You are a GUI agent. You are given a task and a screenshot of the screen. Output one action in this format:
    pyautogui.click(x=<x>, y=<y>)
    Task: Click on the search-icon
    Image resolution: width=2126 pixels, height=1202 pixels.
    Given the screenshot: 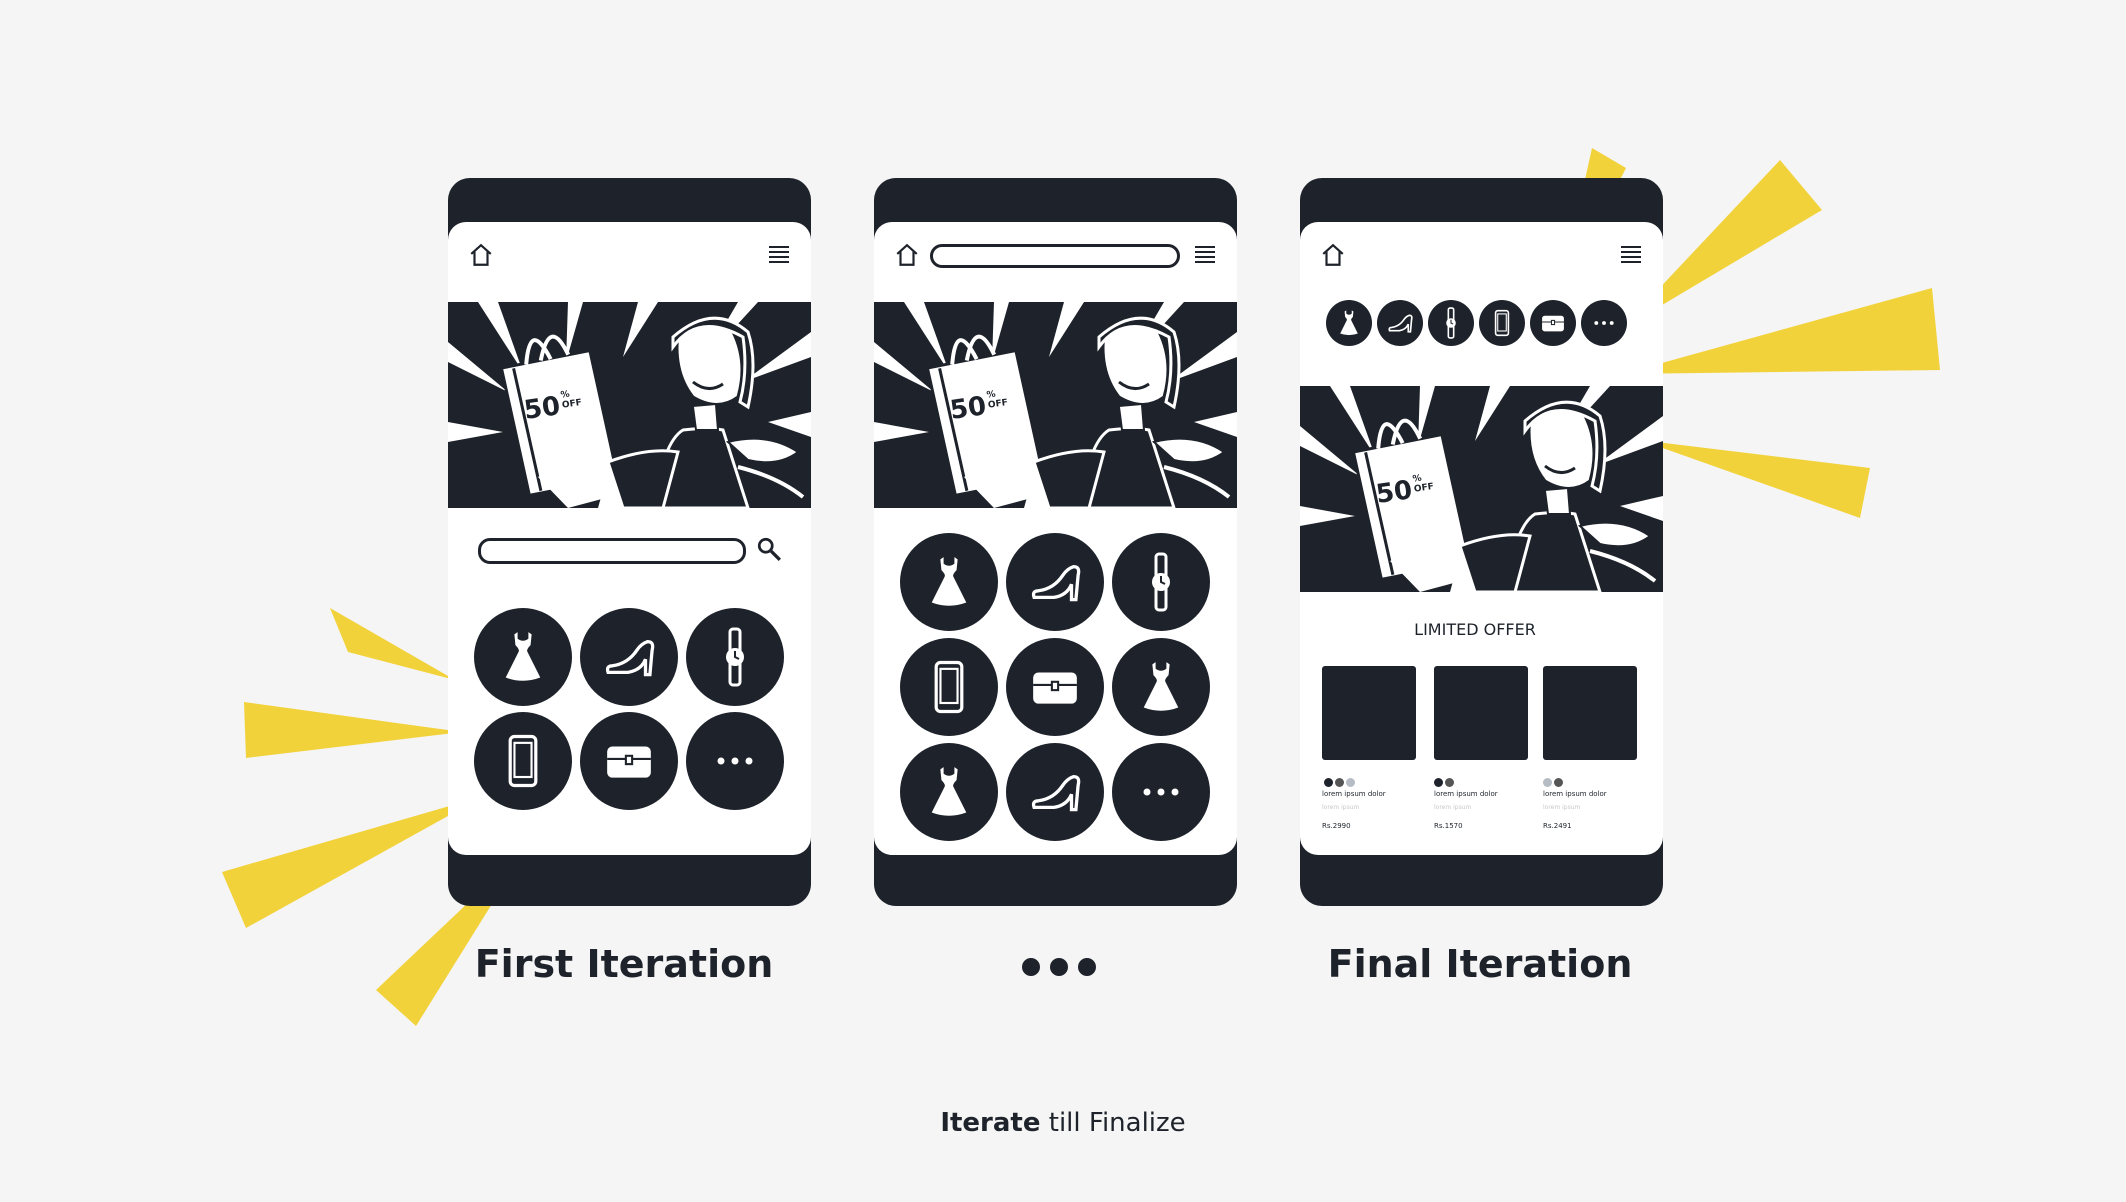 What is the action you would take?
    pyautogui.click(x=769, y=549)
    